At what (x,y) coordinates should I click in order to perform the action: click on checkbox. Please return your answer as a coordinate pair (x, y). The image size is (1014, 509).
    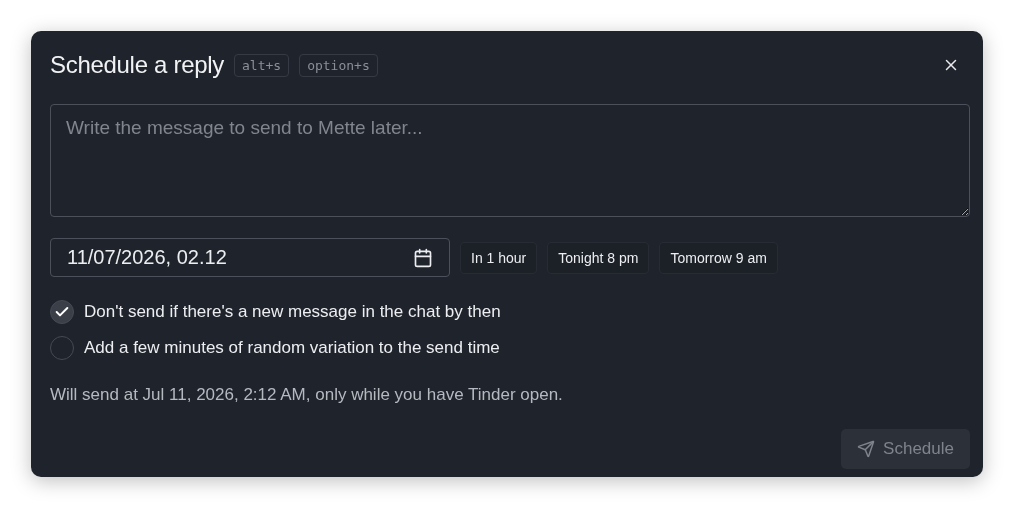
    Looking at the image, I should click on (62, 312).